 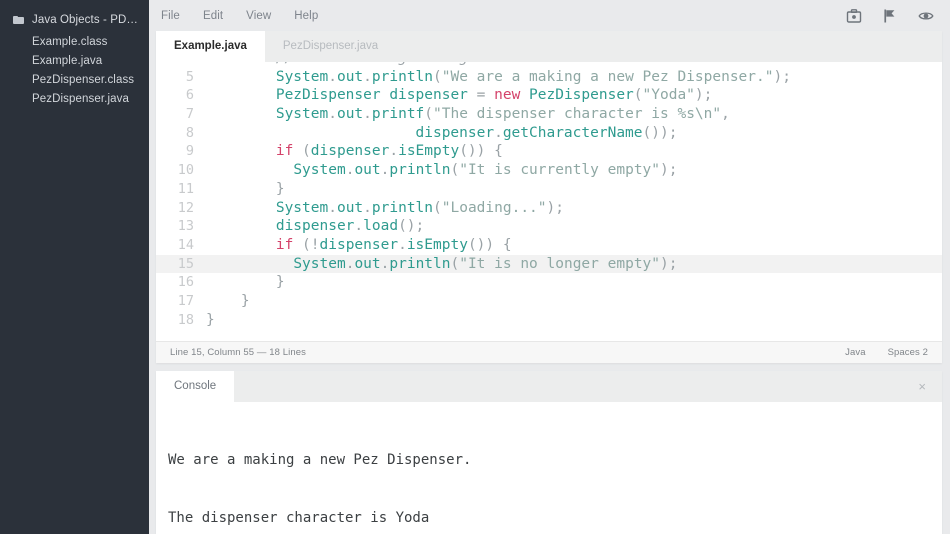 What do you see at coordinates (549, 189) in the screenshot?
I see `code-line: 11 }` at bounding box center [549, 189].